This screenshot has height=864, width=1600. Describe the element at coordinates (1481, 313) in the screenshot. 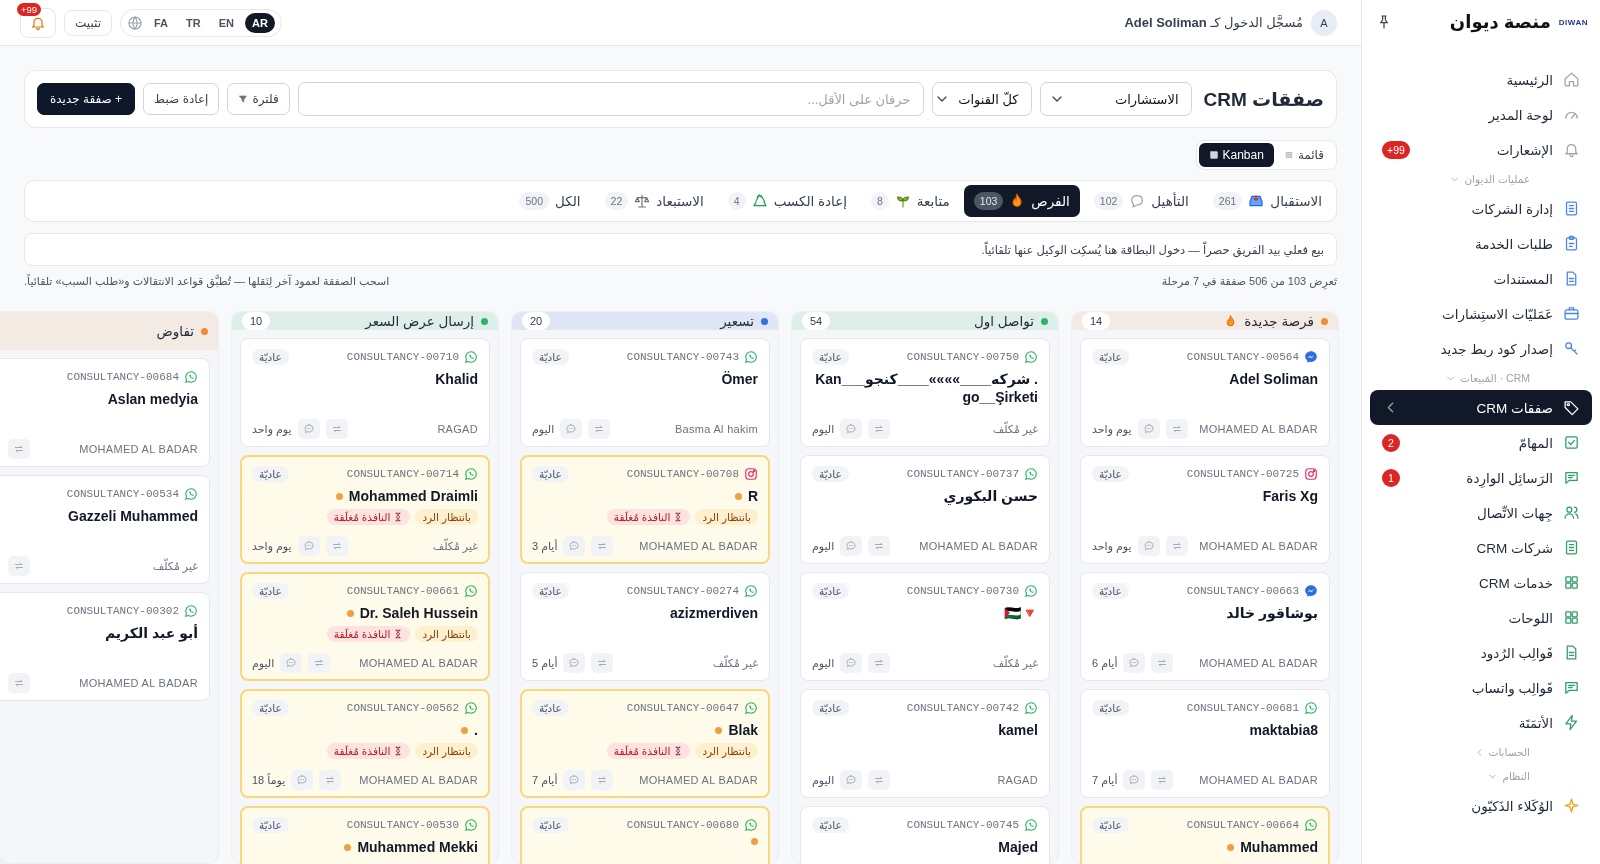

I see `nav-item: عَمَليّات الاستِشارات` at that location.